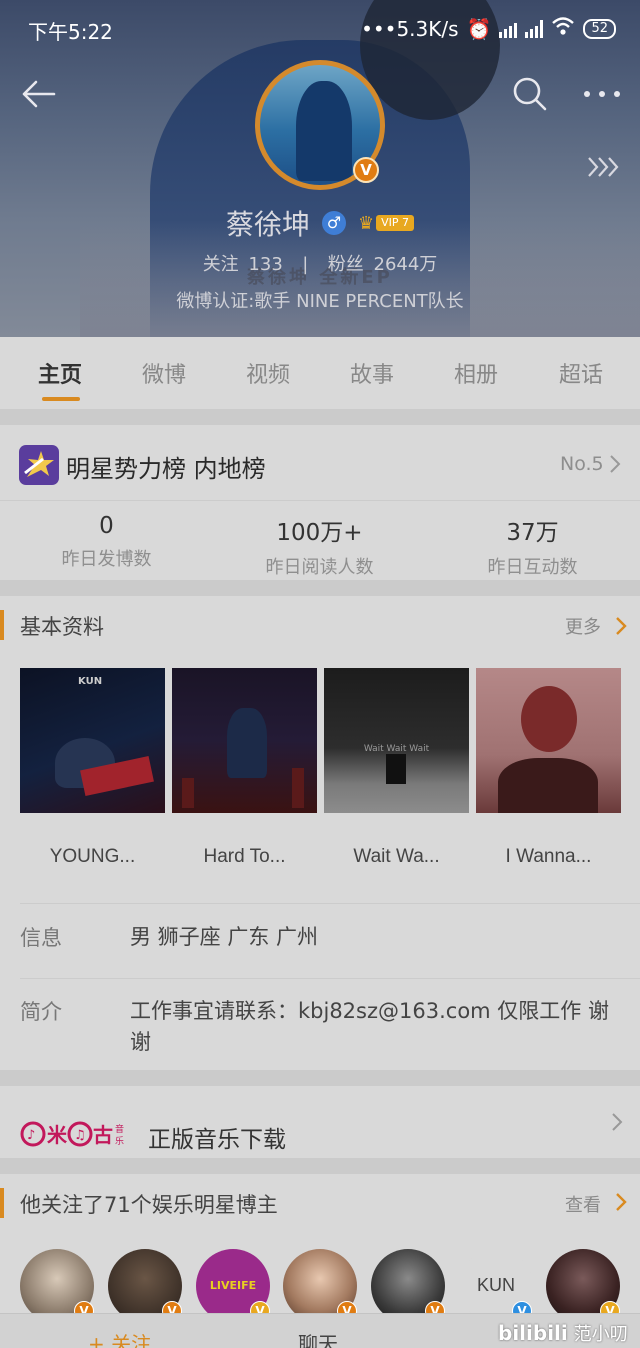 Image resolution: width=640 pixels, height=1348 pixels. What do you see at coordinates (320, 625) in the screenshot?
I see `basic-info-header: 基本资料 更多` at bounding box center [320, 625].